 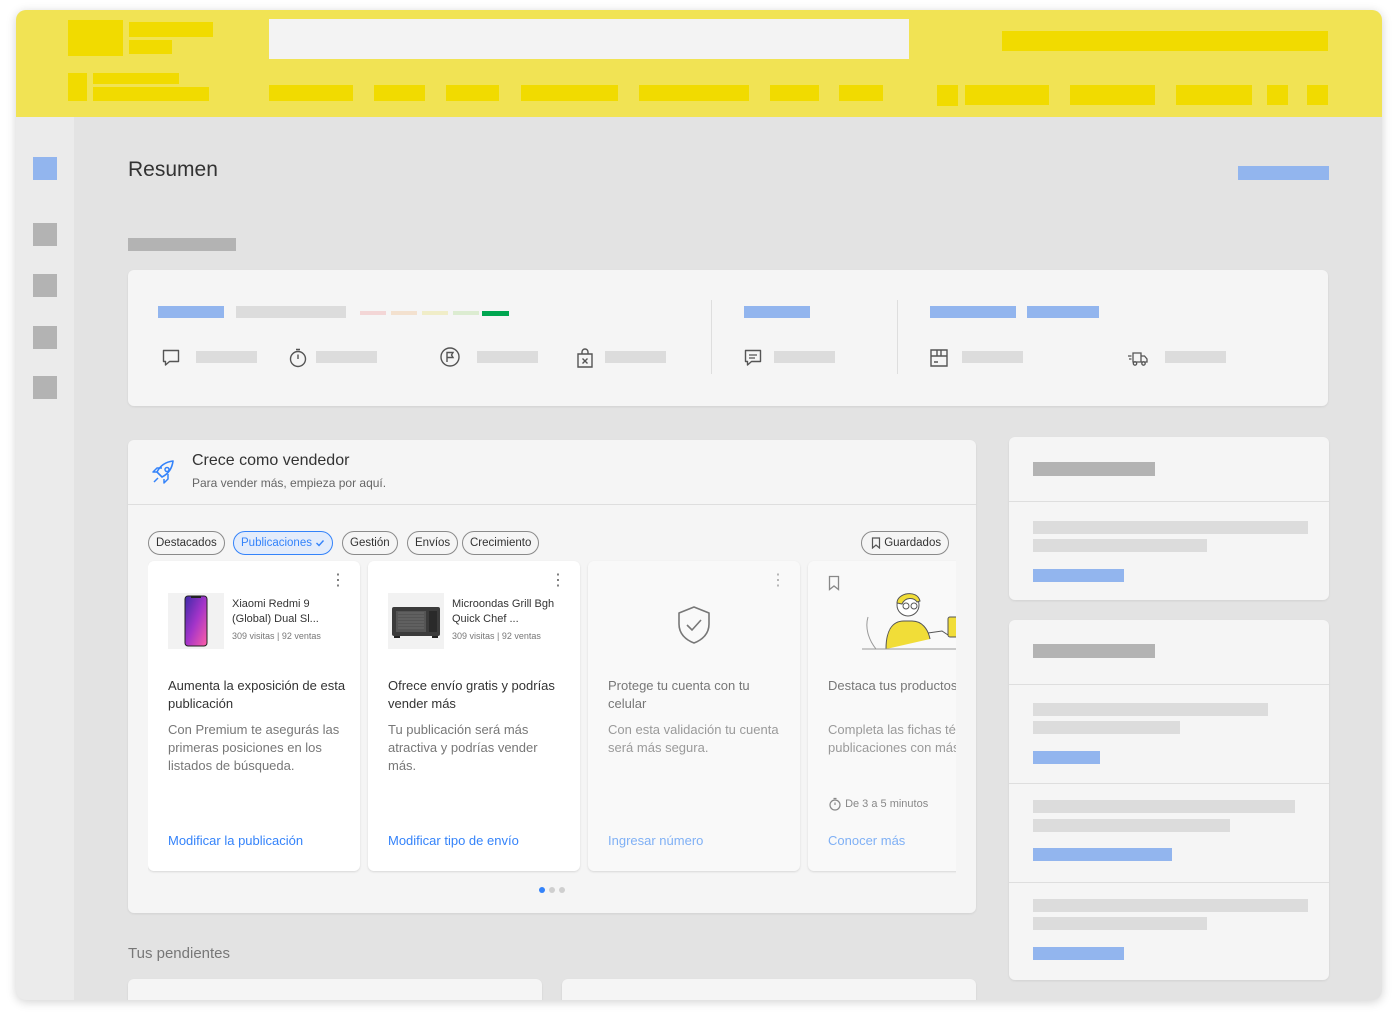 What do you see at coordinates (835, 804) in the screenshot?
I see `stopwatch-icon` at bounding box center [835, 804].